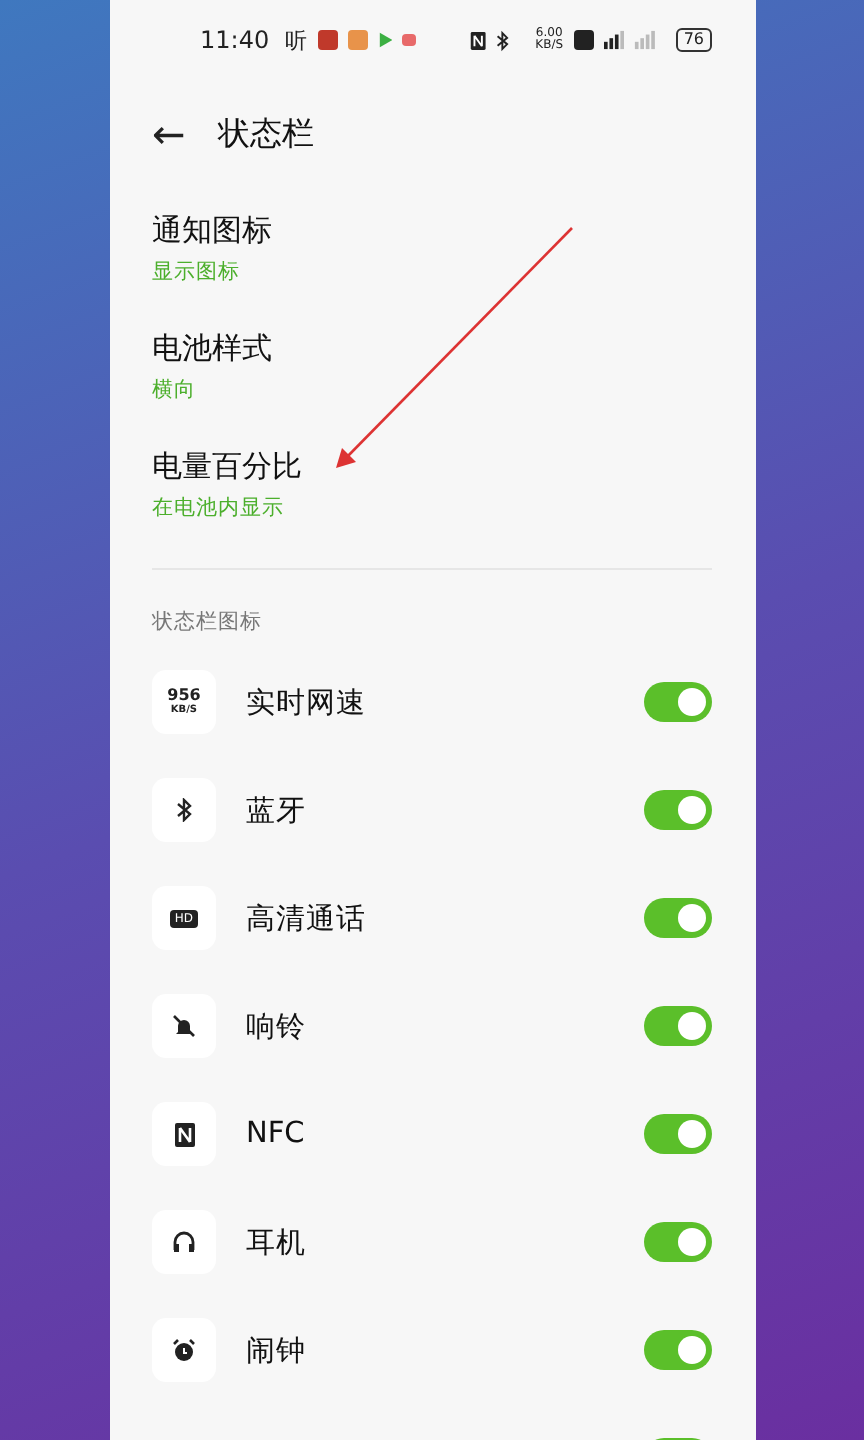 This screenshot has height=1440, width=864. Describe the element at coordinates (265, 134) in the screenshot. I see `page-title: 状态栏` at that location.